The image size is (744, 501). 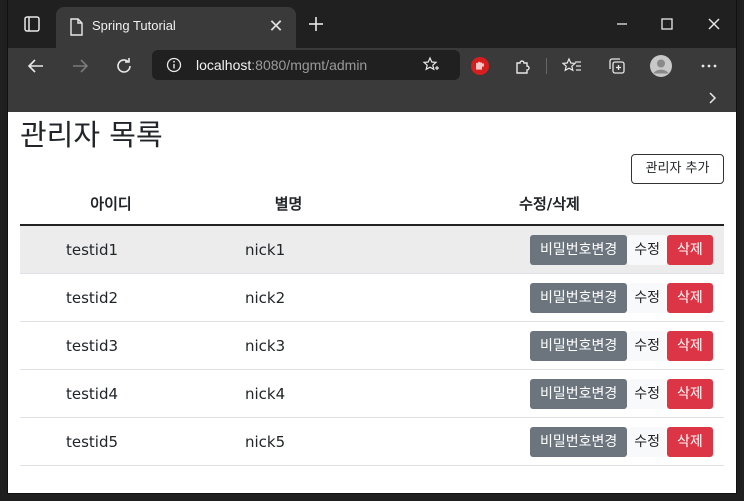 What do you see at coordinates (111, 297) in the screenshot?
I see `admin-id-cell: testid2` at bounding box center [111, 297].